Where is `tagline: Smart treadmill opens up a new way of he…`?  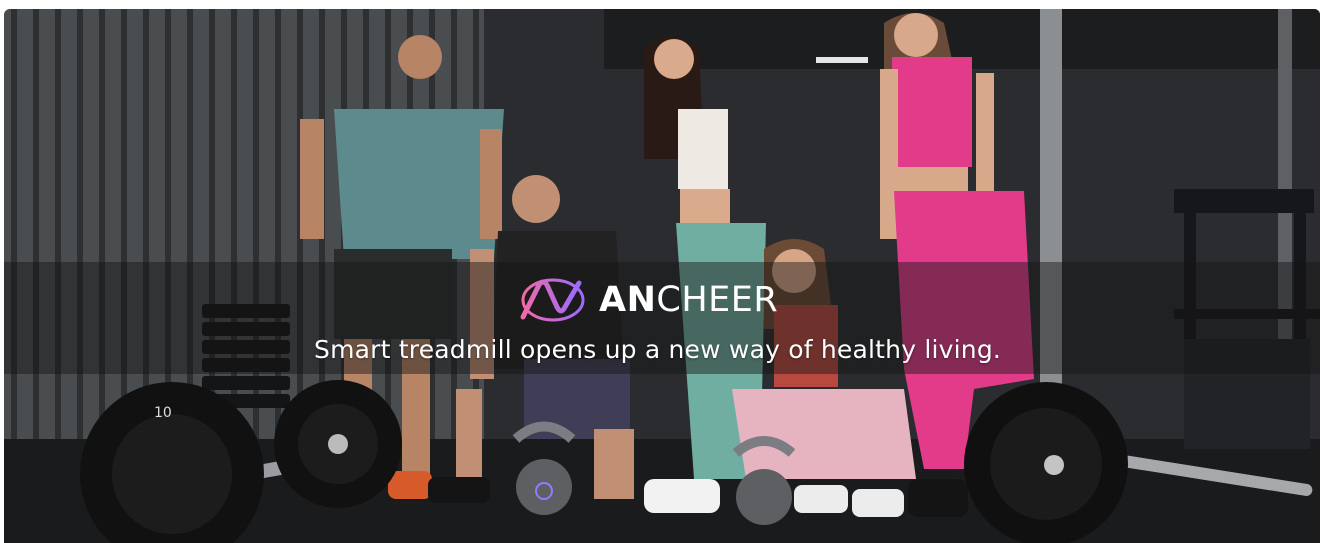
tagline: Smart treadmill opens up a new way of he… is located at coordinates (658, 349).